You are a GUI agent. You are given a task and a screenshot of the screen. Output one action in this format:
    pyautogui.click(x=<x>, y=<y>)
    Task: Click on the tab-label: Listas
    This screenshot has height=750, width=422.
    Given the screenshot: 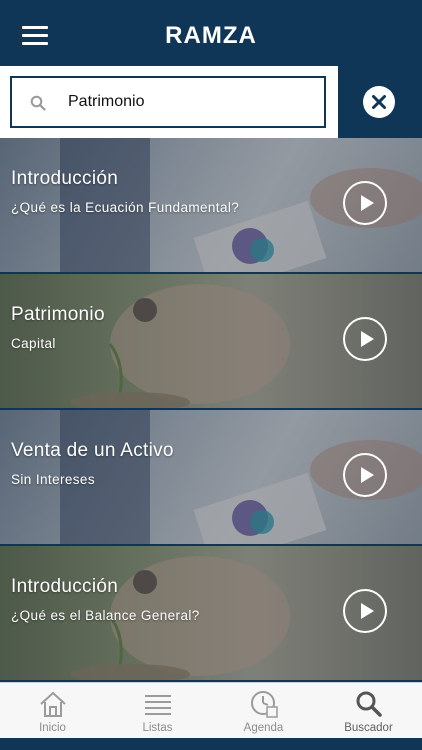 What is the action you would take?
    pyautogui.click(x=157, y=728)
    